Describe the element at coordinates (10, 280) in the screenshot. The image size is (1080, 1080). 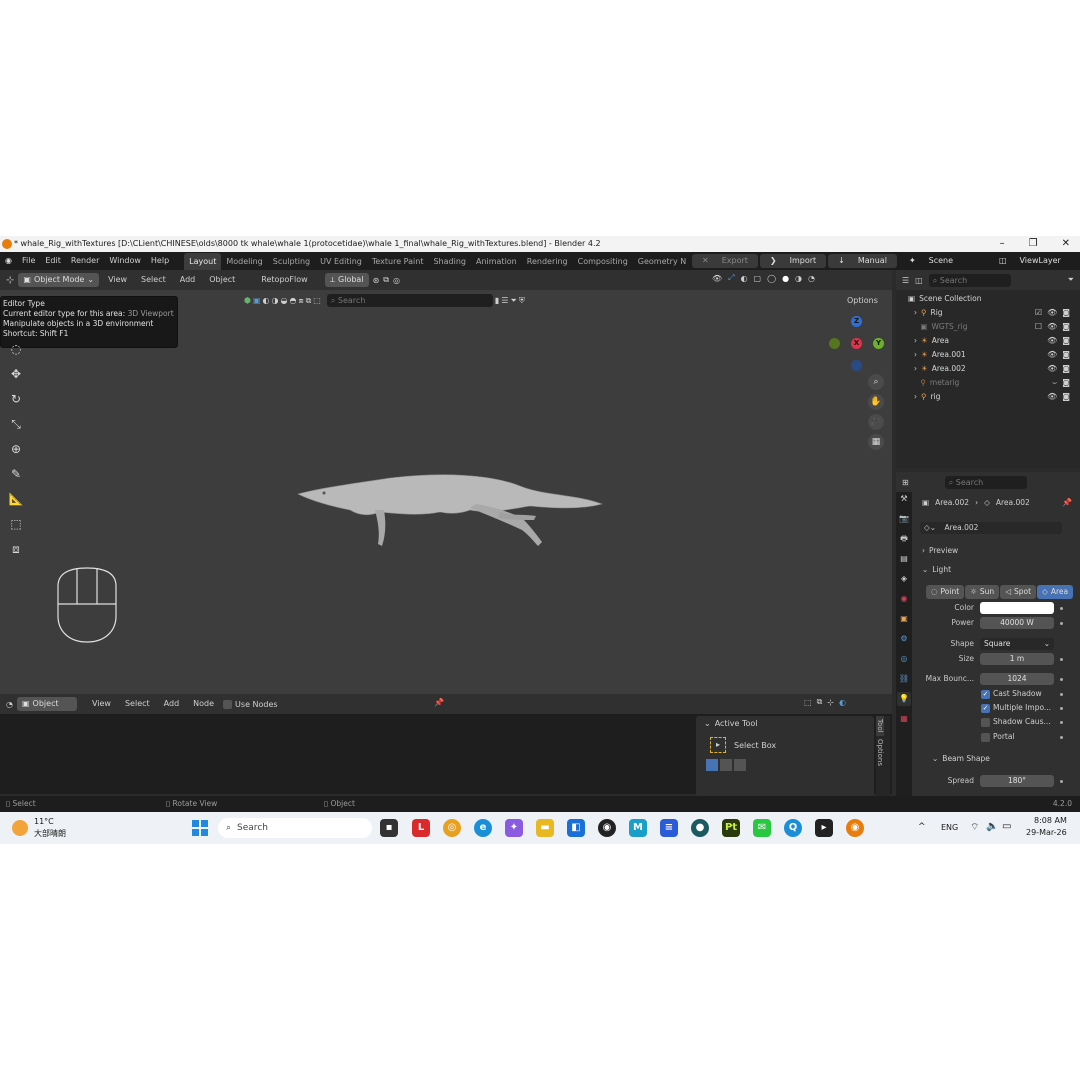
I see `editor-type-icon: ⊹` at that location.